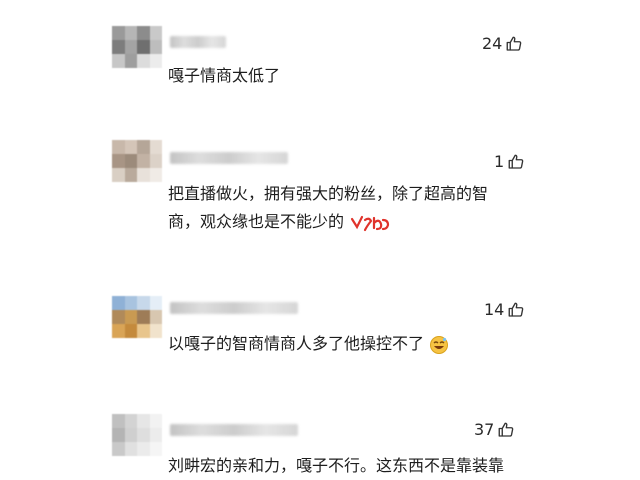 This screenshot has height=480, width=640. I want to click on comment-text: 把直播做火，拥有强大的粉丝，除了超高的智 商，观众缘也是不能少的, so click(328, 208).